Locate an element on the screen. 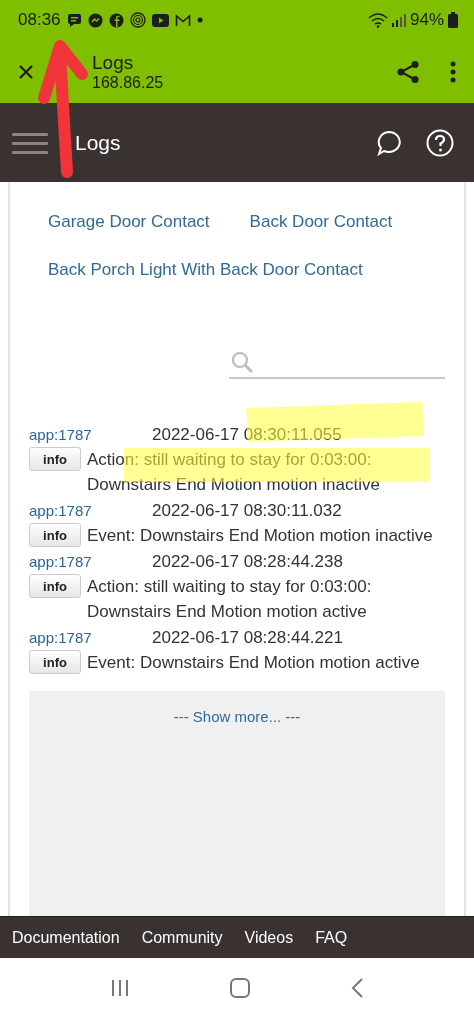 Image resolution: width=474 pixels, height=1017 pixels. home-button is located at coordinates (240, 987).